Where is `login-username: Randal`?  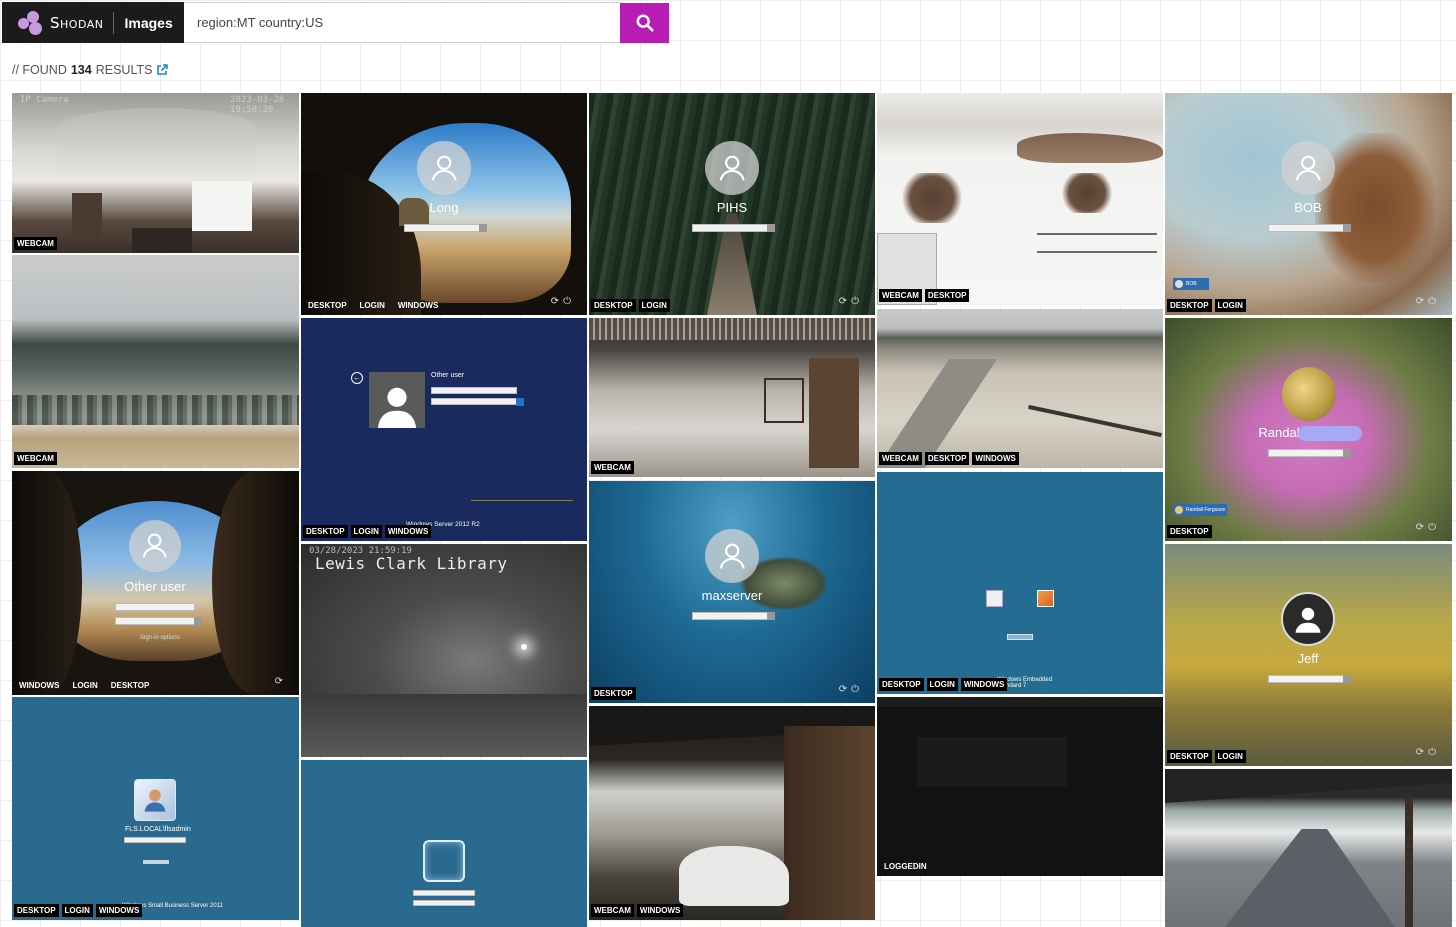
login-username: Randal is located at coordinates (1279, 432).